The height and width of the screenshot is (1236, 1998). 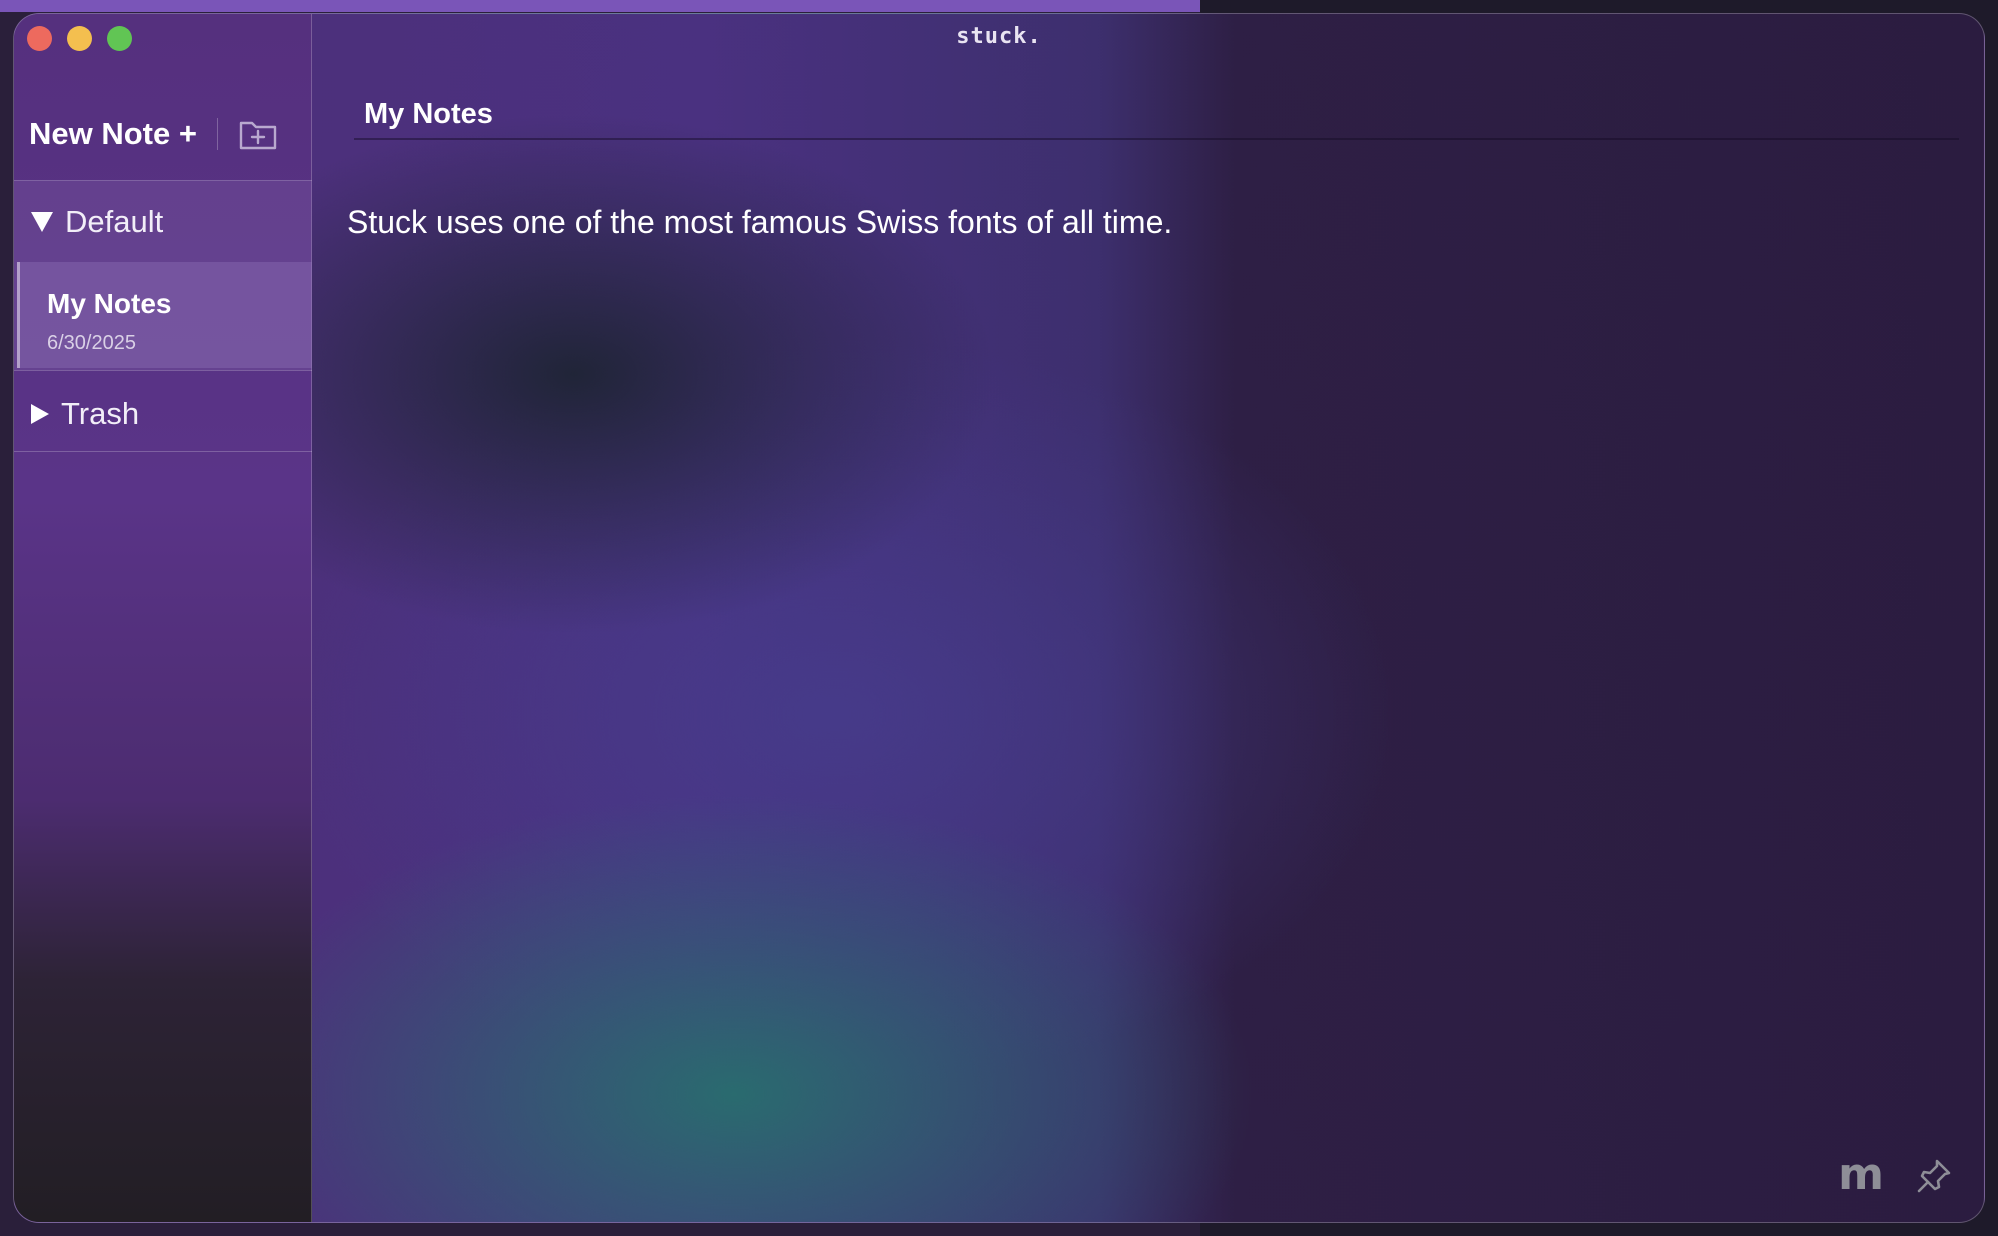 I want to click on pin-icon, so click(x=1934, y=1176).